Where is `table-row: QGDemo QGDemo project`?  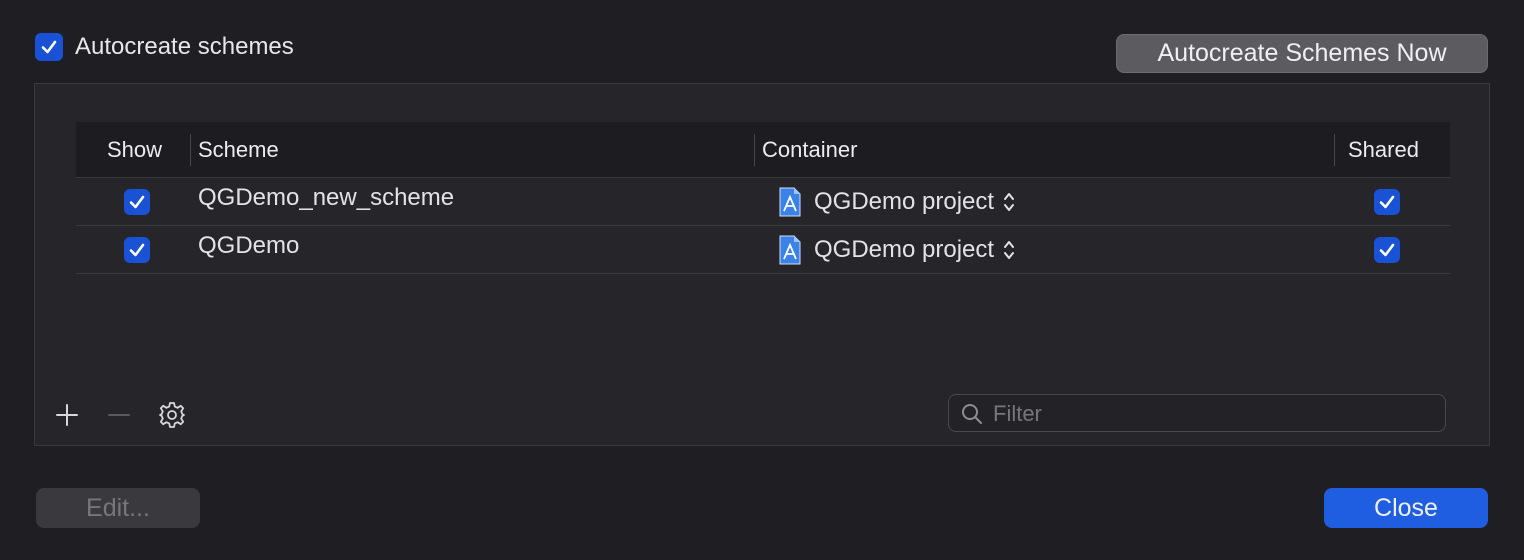
table-row: QGDemo QGDemo project is located at coordinates (763, 250).